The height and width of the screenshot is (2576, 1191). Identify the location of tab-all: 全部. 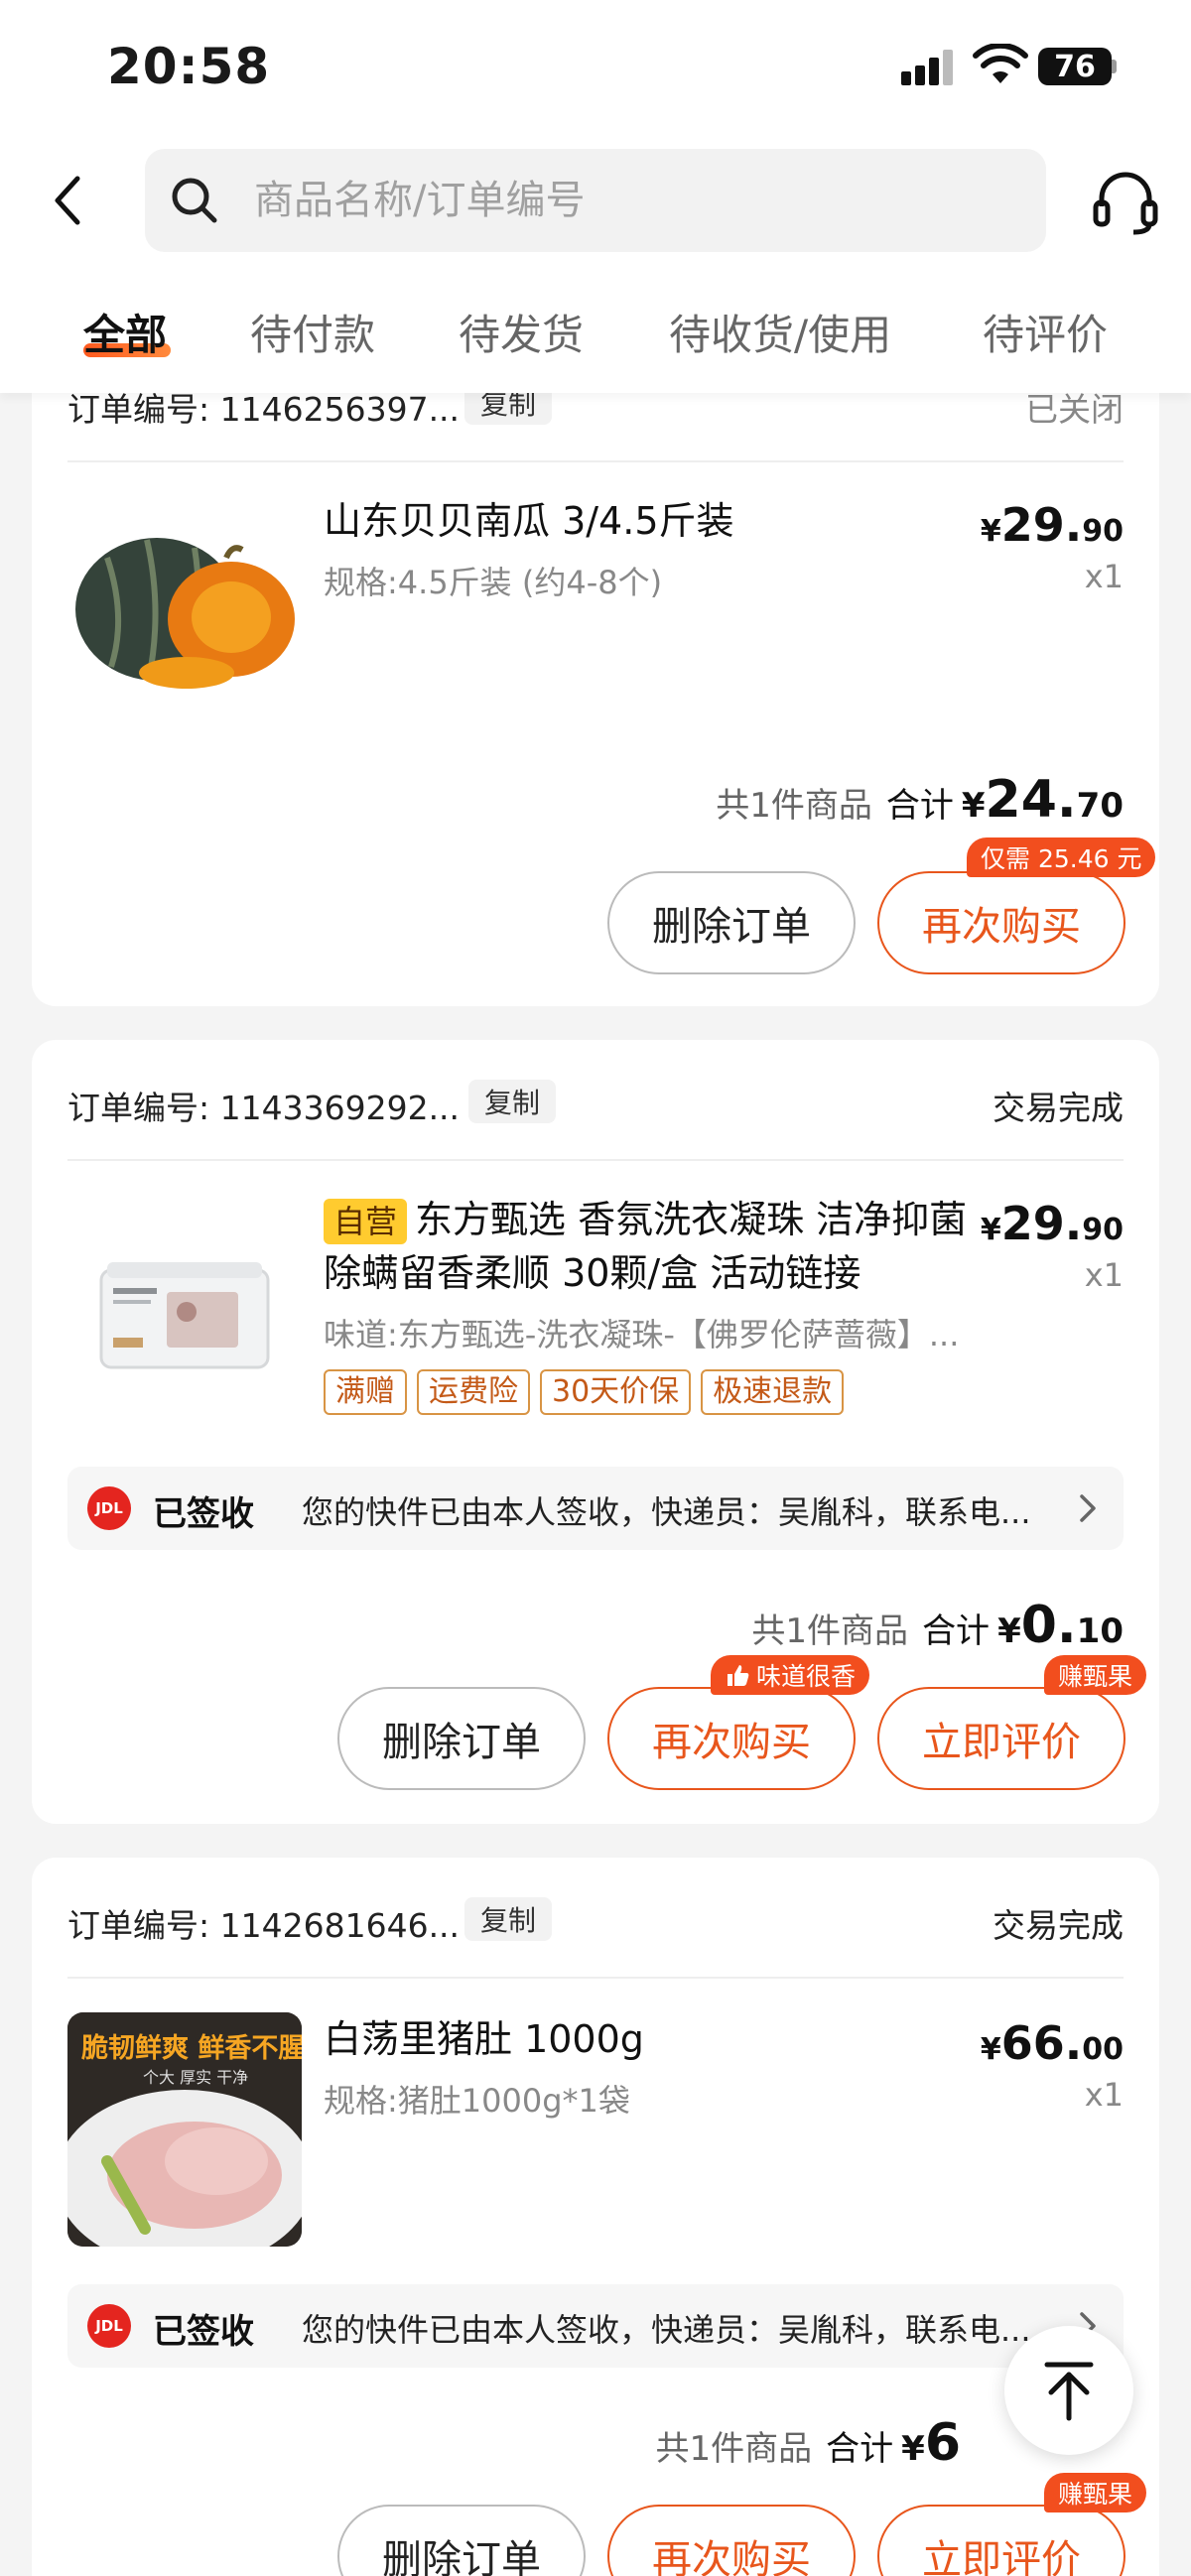
(125, 332).